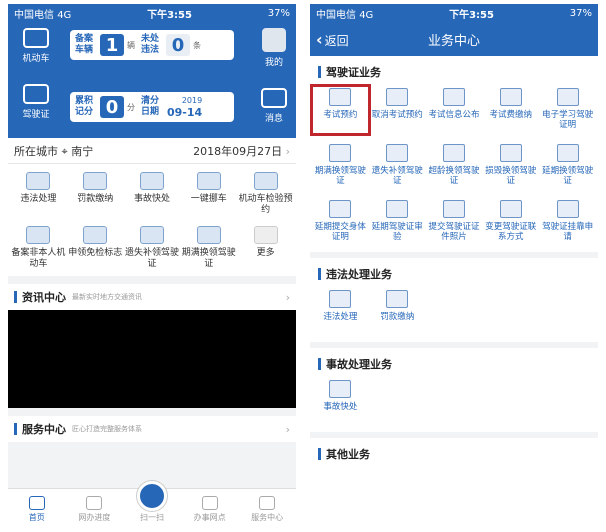 This screenshot has height=532, width=606. I want to click on city-bar: 所在城市 ⌖ 南宁 2018年09月27日 ›, so click(152, 151).